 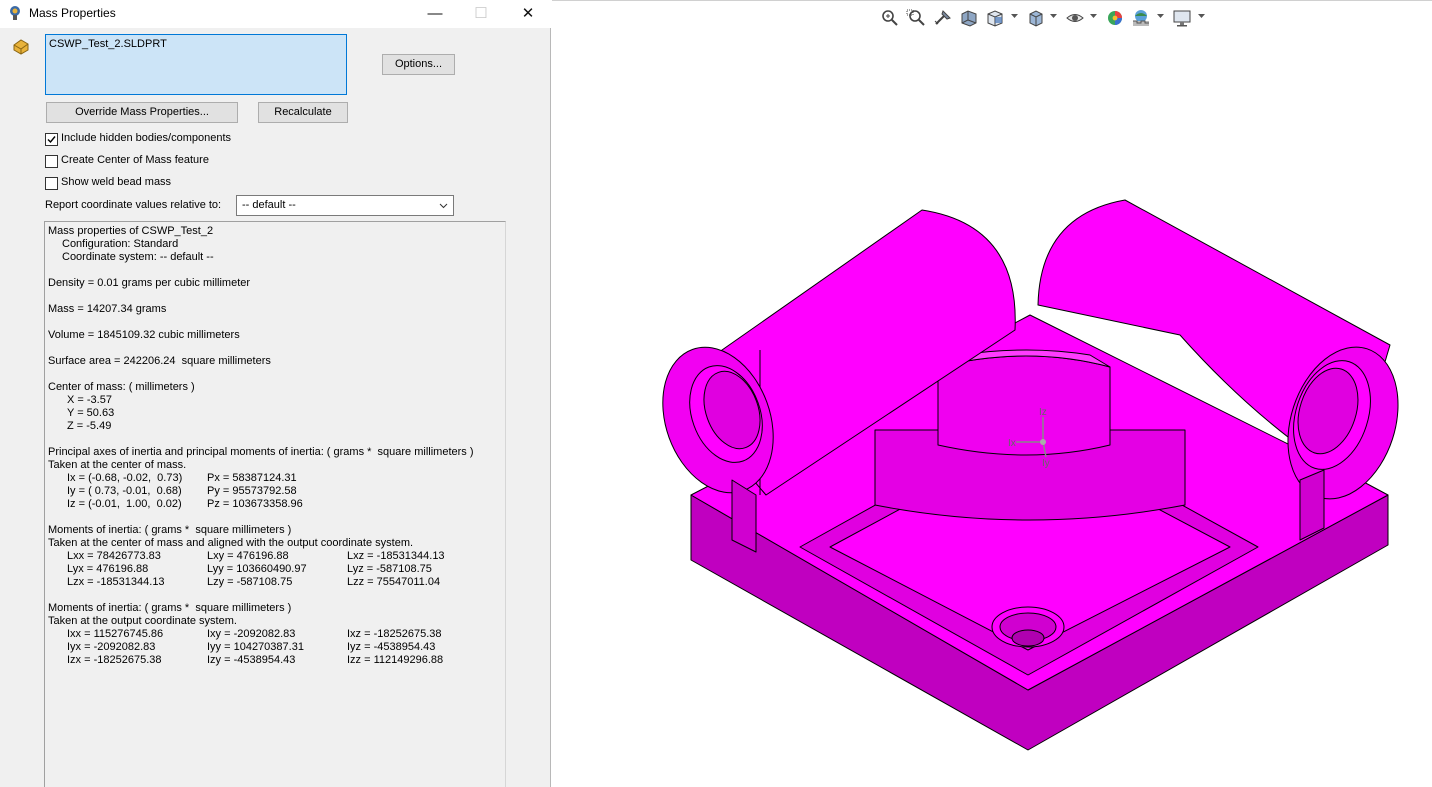 I want to click on moi-output-cell: Ixx = 115276745.86, so click(x=115, y=634).